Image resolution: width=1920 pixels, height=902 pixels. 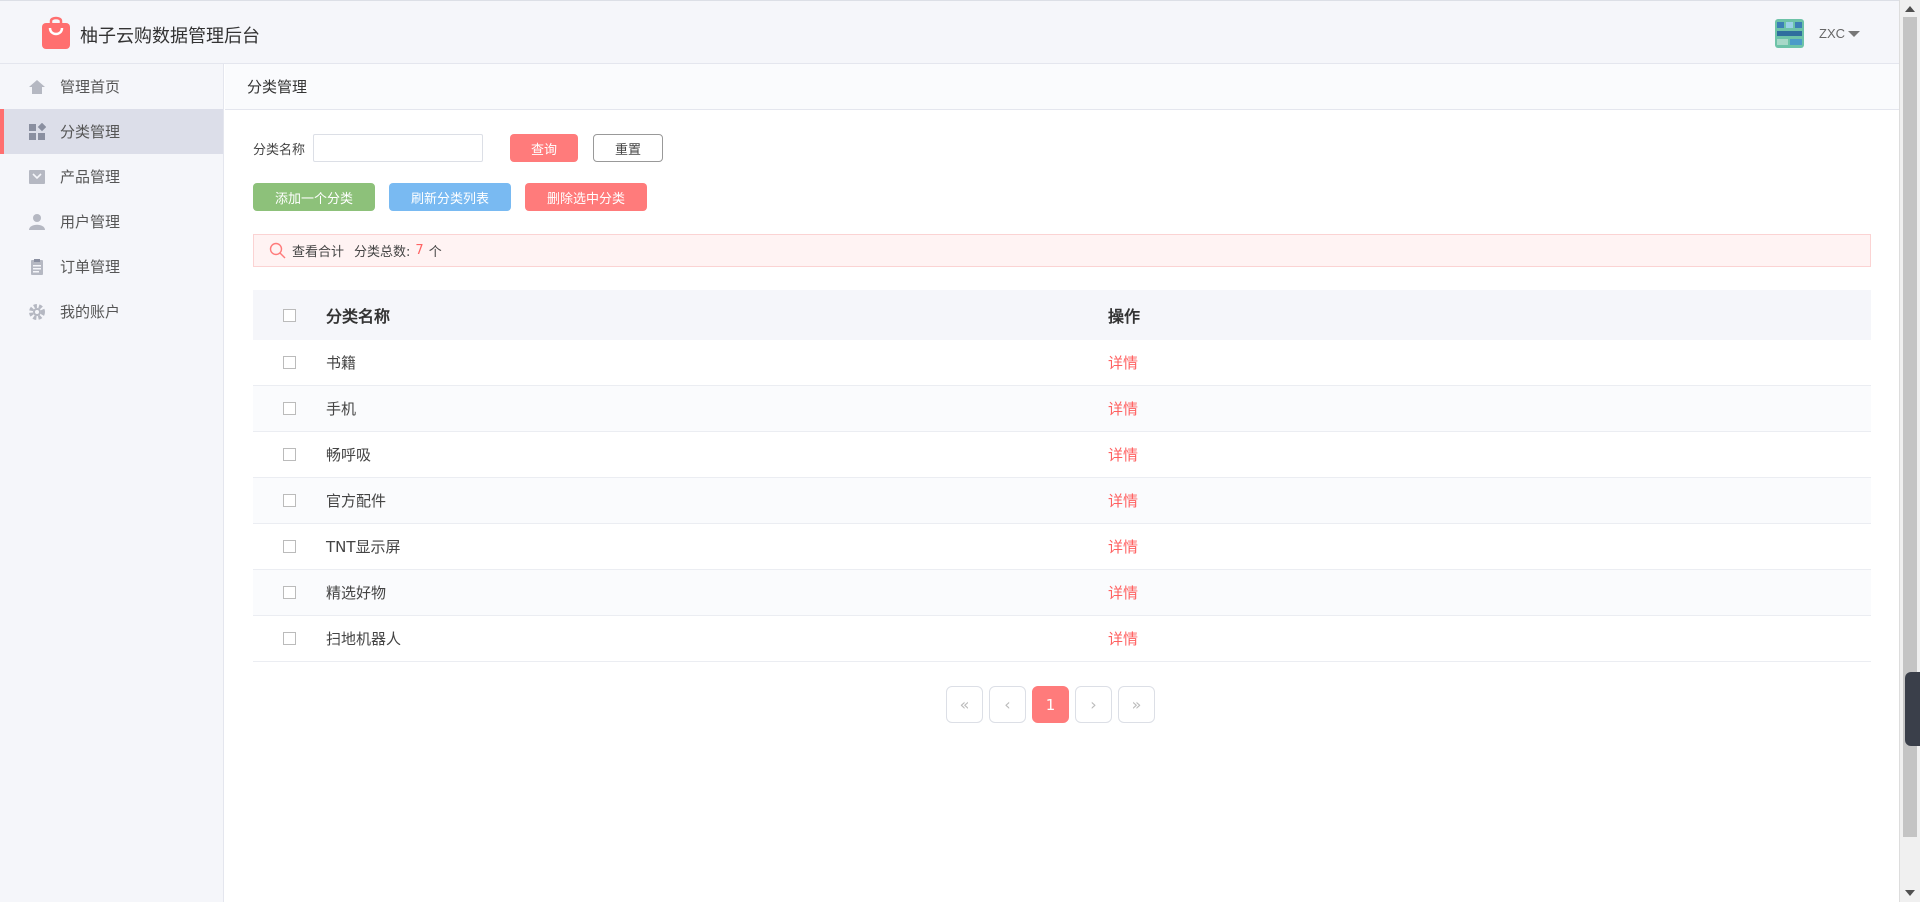 What do you see at coordinates (363, 547) in the screenshot?
I see `category-name: TNT显示屏` at bounding box center [363, 547].